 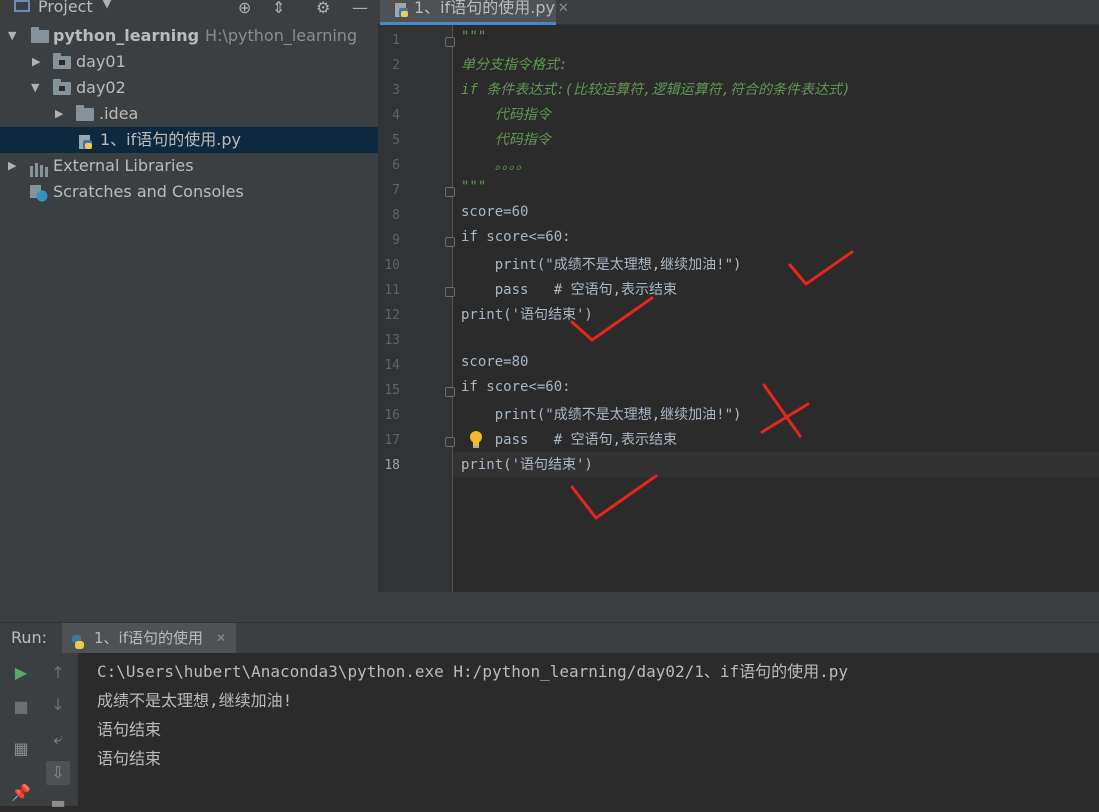 I want to click on project-panel-header: Project ▼ ⊕ ⇕ ⚙ —, so click(x=189, y=9).